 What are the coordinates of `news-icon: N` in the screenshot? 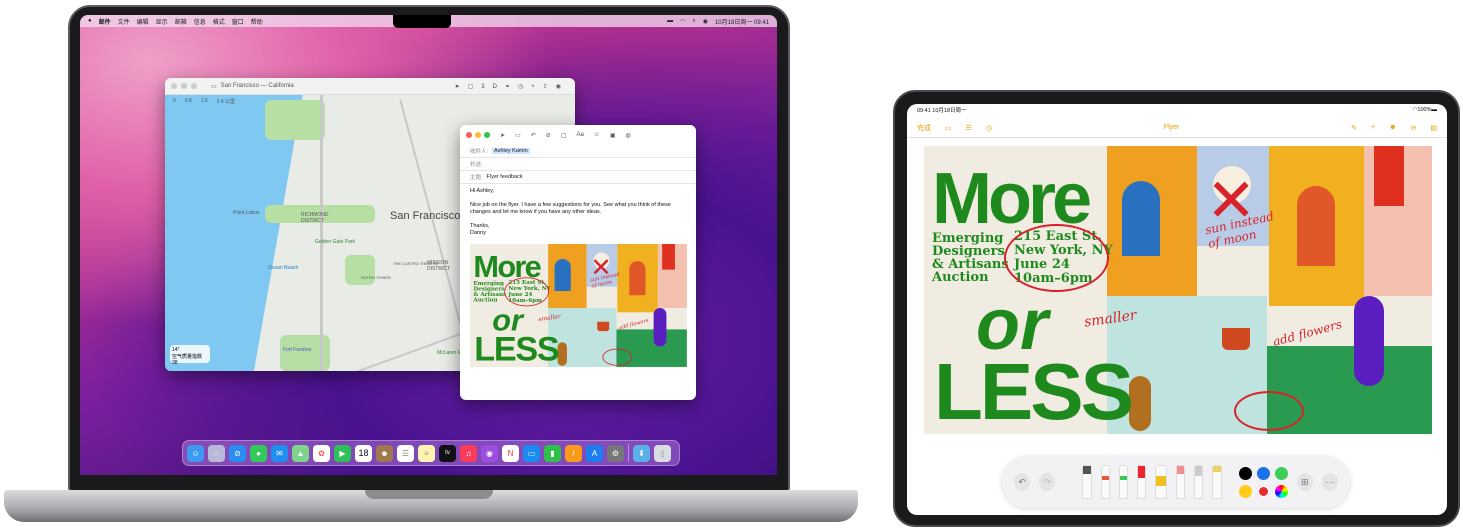 It's located at (510, 453).